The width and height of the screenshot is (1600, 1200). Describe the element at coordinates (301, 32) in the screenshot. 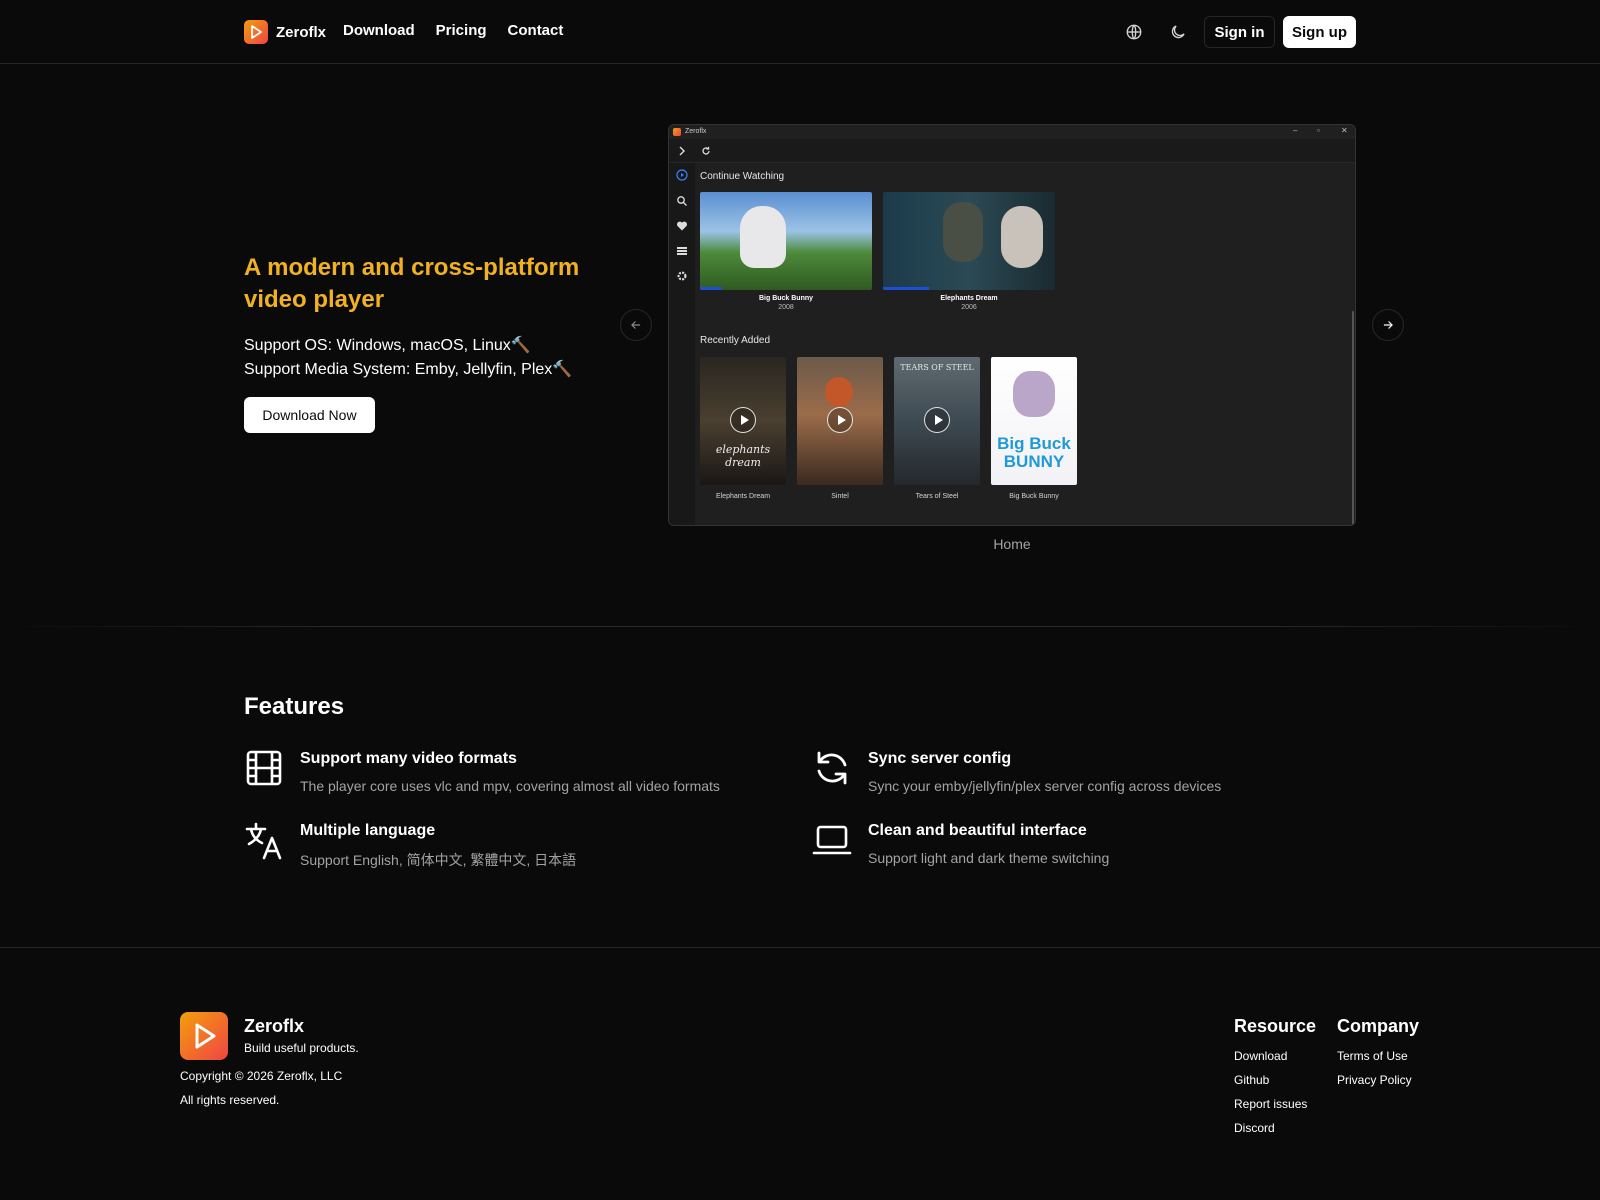

I see `brand-name: Zeroflx` at that location.